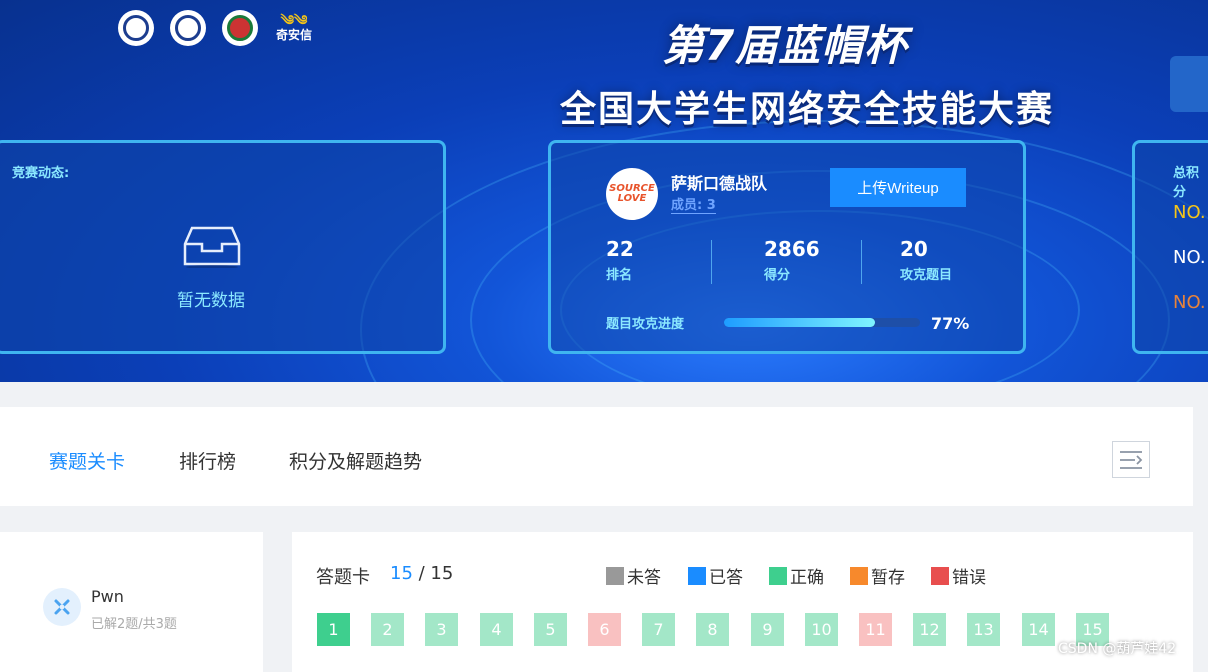 This screenshot has width=1208, height=672. Describe the element at coordinates (898, 187) in the screenshot. I see `upload-writeup-button: 上传Writeup` at that location.